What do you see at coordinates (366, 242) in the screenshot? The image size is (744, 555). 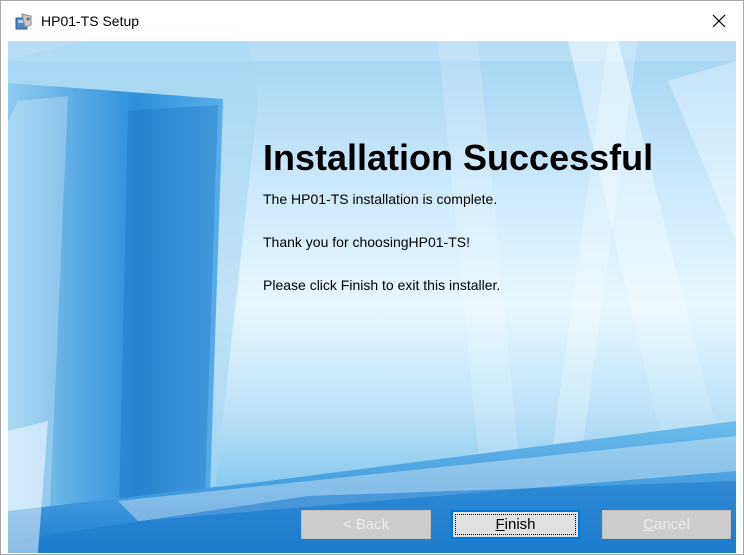 I see `thank-you-message: Thank you for choosingHP01-TS!` at bounding box center [366, 242].